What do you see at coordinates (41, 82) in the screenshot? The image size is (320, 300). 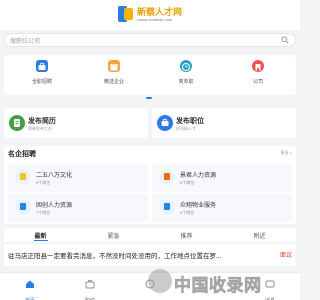 I see `quick-nav-label: 全职招聘` at bounding box center [41, 82].